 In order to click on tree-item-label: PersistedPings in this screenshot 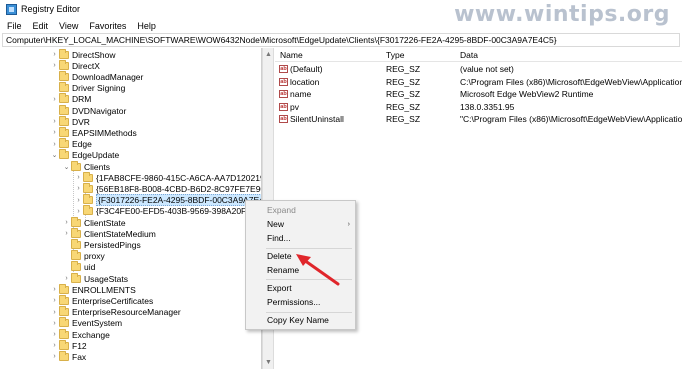, I will do `click(112, 244)`.